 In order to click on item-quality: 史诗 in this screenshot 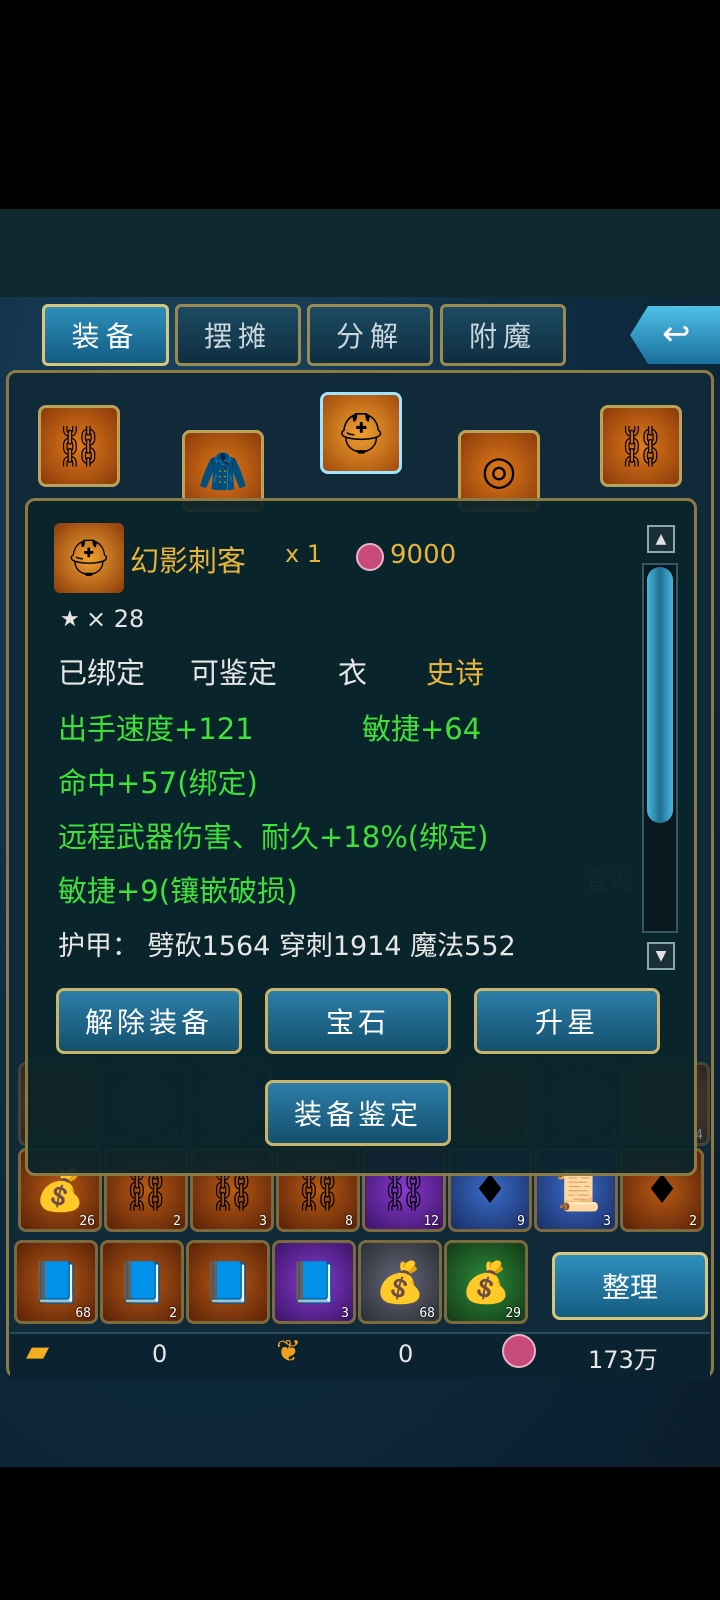, I will do `click(455, 673)`.